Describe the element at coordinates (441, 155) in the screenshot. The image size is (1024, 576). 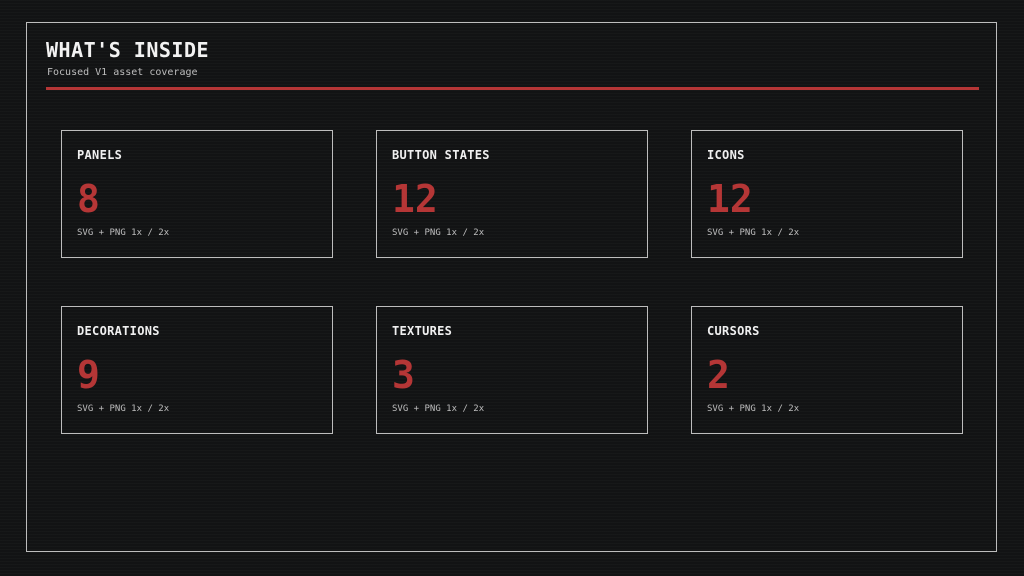
I see `card-title: BUTTON STATES` at that location.